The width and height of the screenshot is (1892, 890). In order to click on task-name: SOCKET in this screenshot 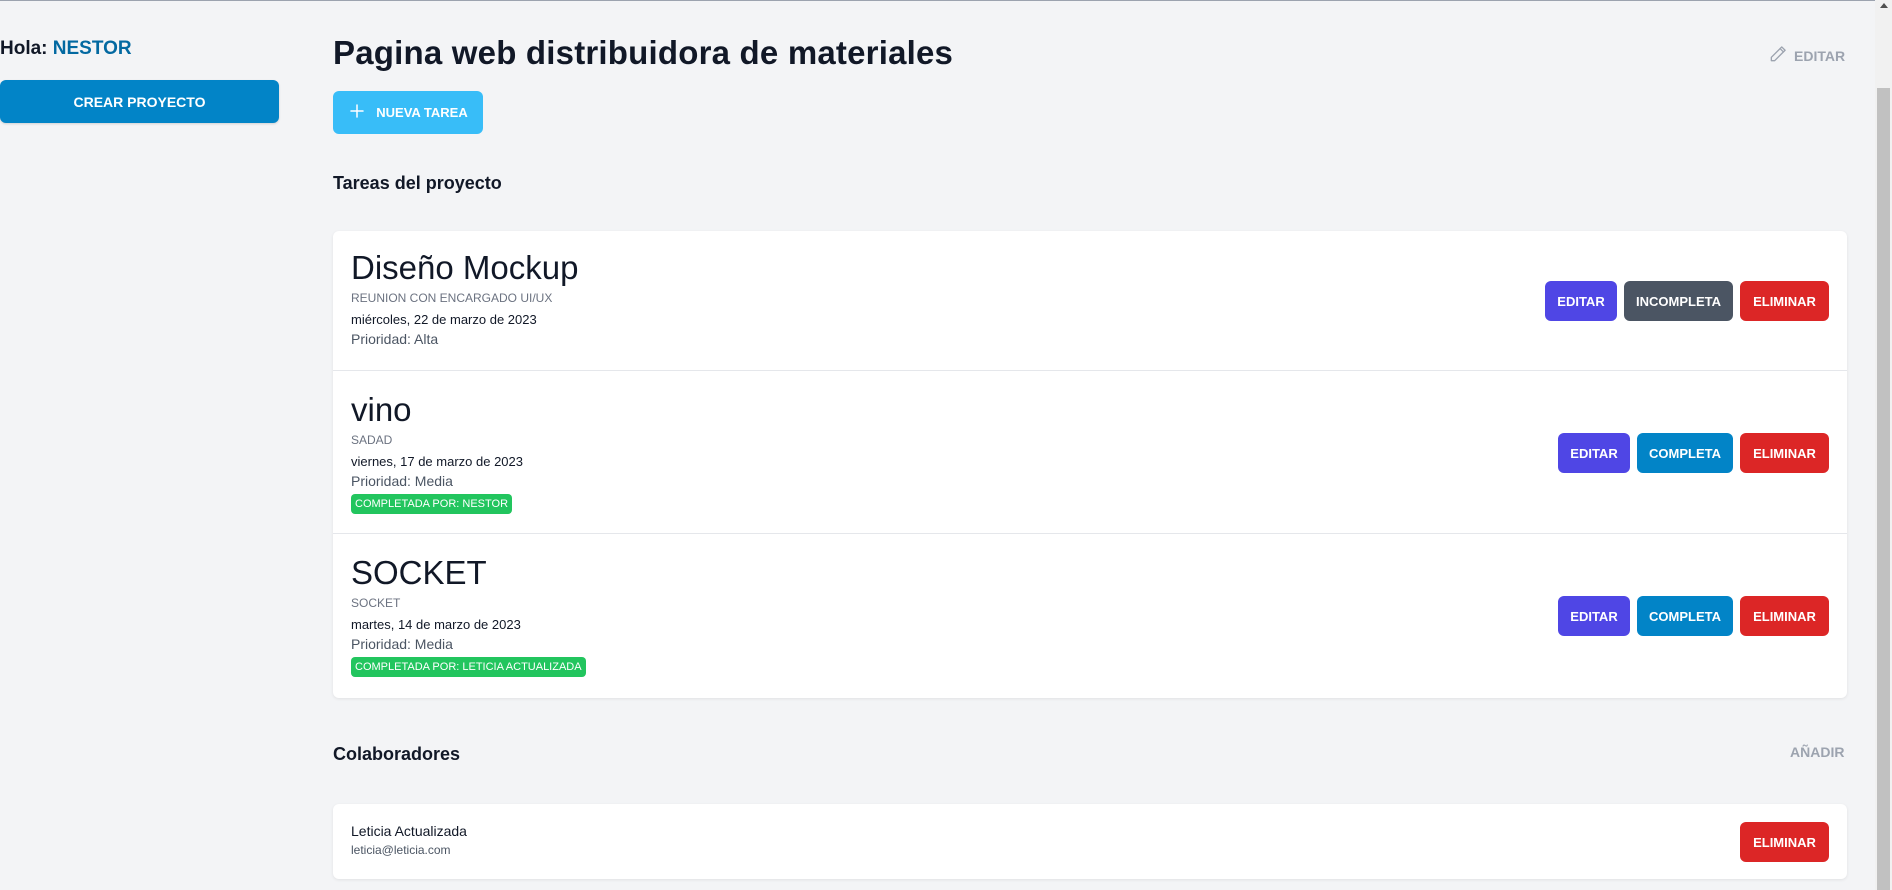, I will do `click(419, 572)`.